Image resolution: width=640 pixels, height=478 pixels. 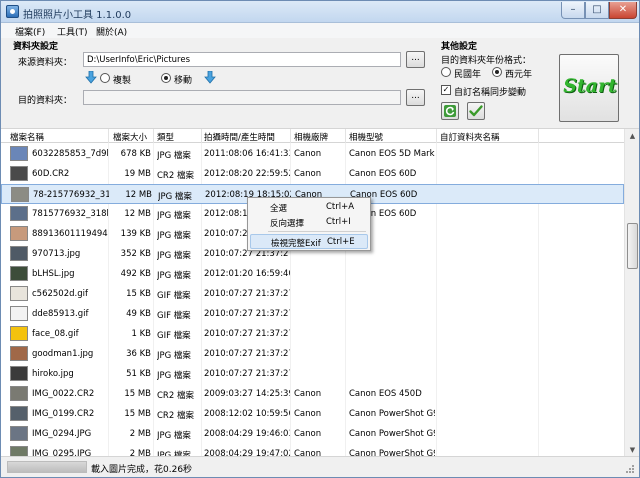 I want to click on title-bar: 拍照照片小工具 1.1.0.0 – □ ✕, so click(x=320, y=12).